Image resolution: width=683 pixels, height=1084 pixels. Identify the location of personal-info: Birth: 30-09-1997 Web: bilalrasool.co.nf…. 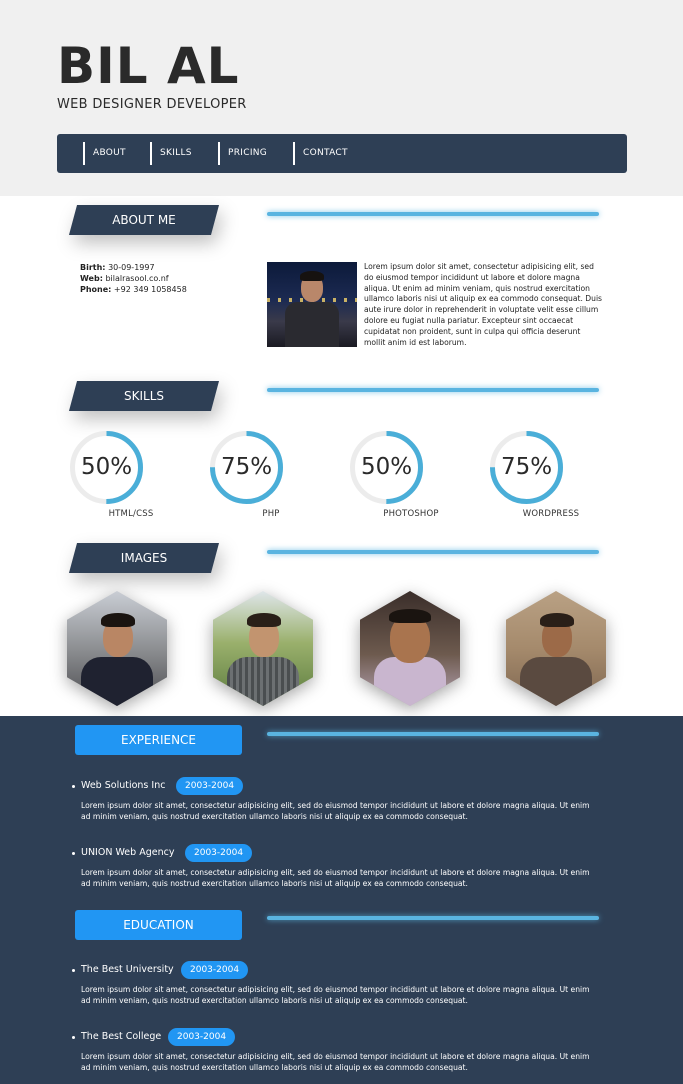
(133, 278).